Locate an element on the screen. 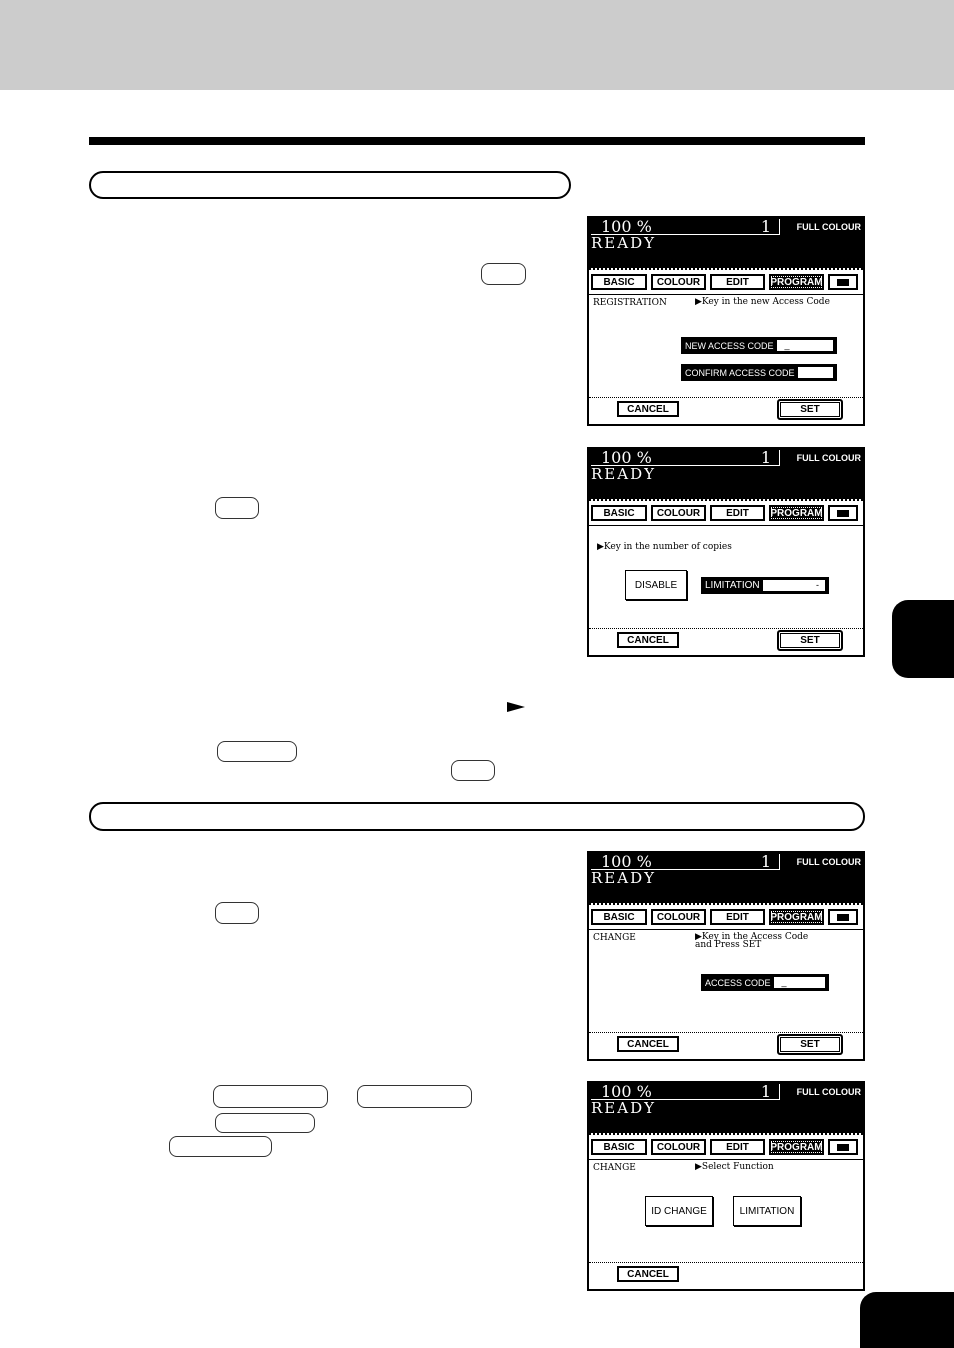 The width and height of the screenshot is (954, 1348). prompt-message: ▶Select Function is located at coordinates (734, 1167).